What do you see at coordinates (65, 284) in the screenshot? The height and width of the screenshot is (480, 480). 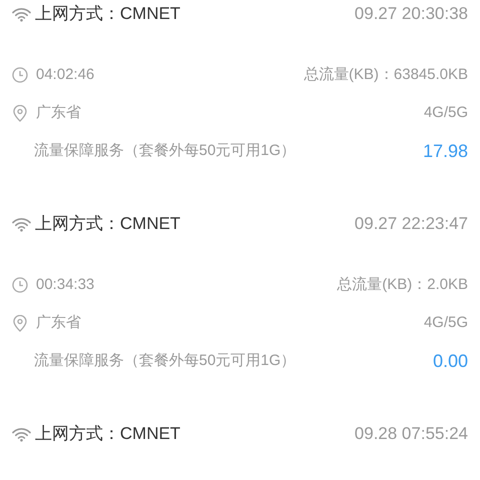 I see `session-duration: 00:34:33` at bounding box center [65, 284].